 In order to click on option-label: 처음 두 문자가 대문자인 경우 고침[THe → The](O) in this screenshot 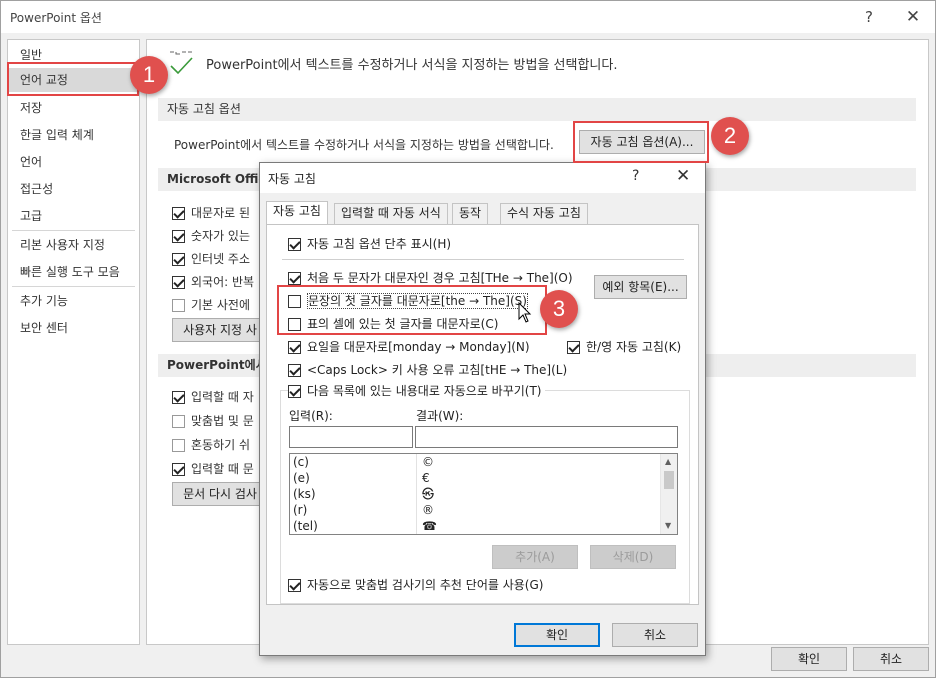, I will do `click(440, 278)`.